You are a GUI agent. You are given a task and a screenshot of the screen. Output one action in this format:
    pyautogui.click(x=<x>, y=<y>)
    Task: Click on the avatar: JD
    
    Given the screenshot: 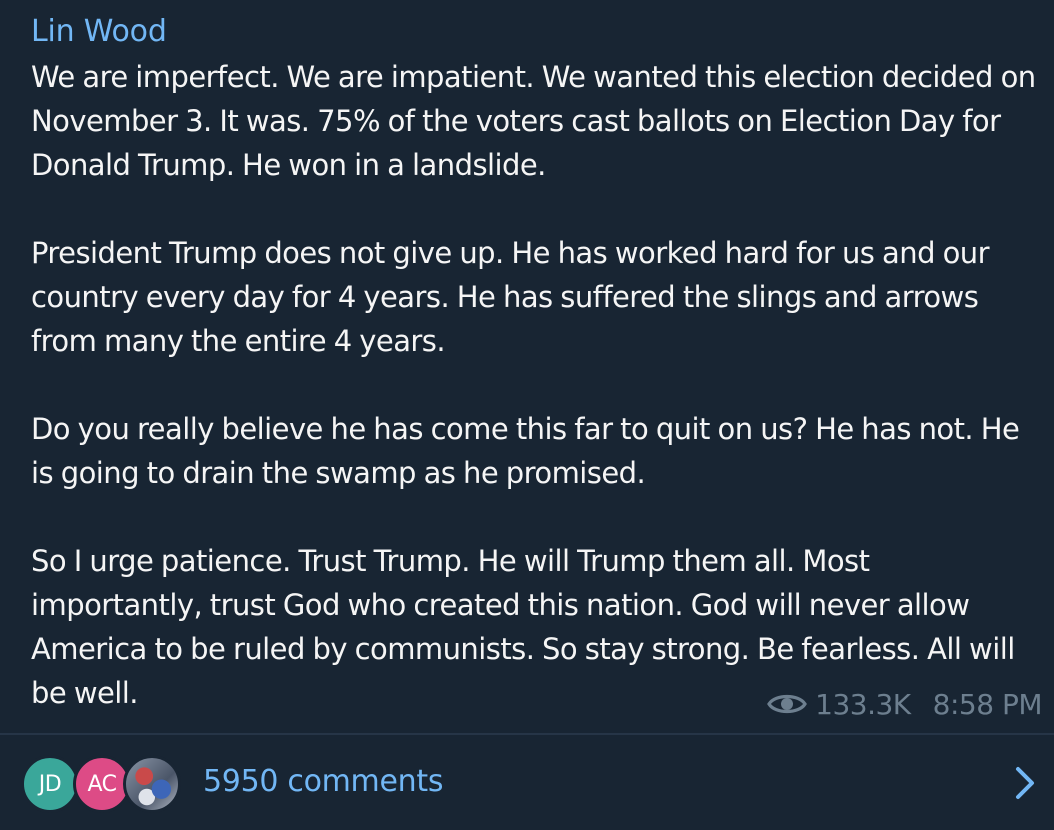 What is the action you would take?
    pyautogui.click(x=50, y=784)
    